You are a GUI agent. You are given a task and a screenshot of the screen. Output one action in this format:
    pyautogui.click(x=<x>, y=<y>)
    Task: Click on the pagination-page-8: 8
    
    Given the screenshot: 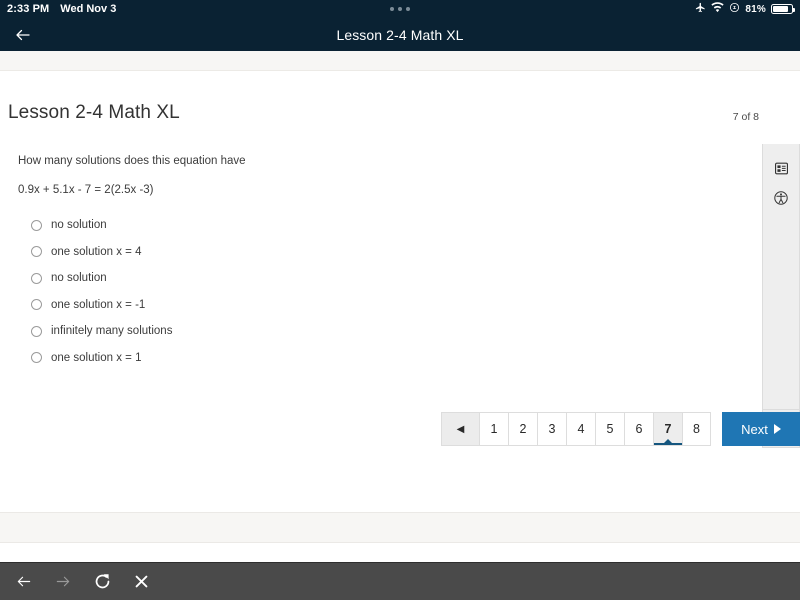 What is the action you would take?
    pyautogui.click(x=696, y=429)
    